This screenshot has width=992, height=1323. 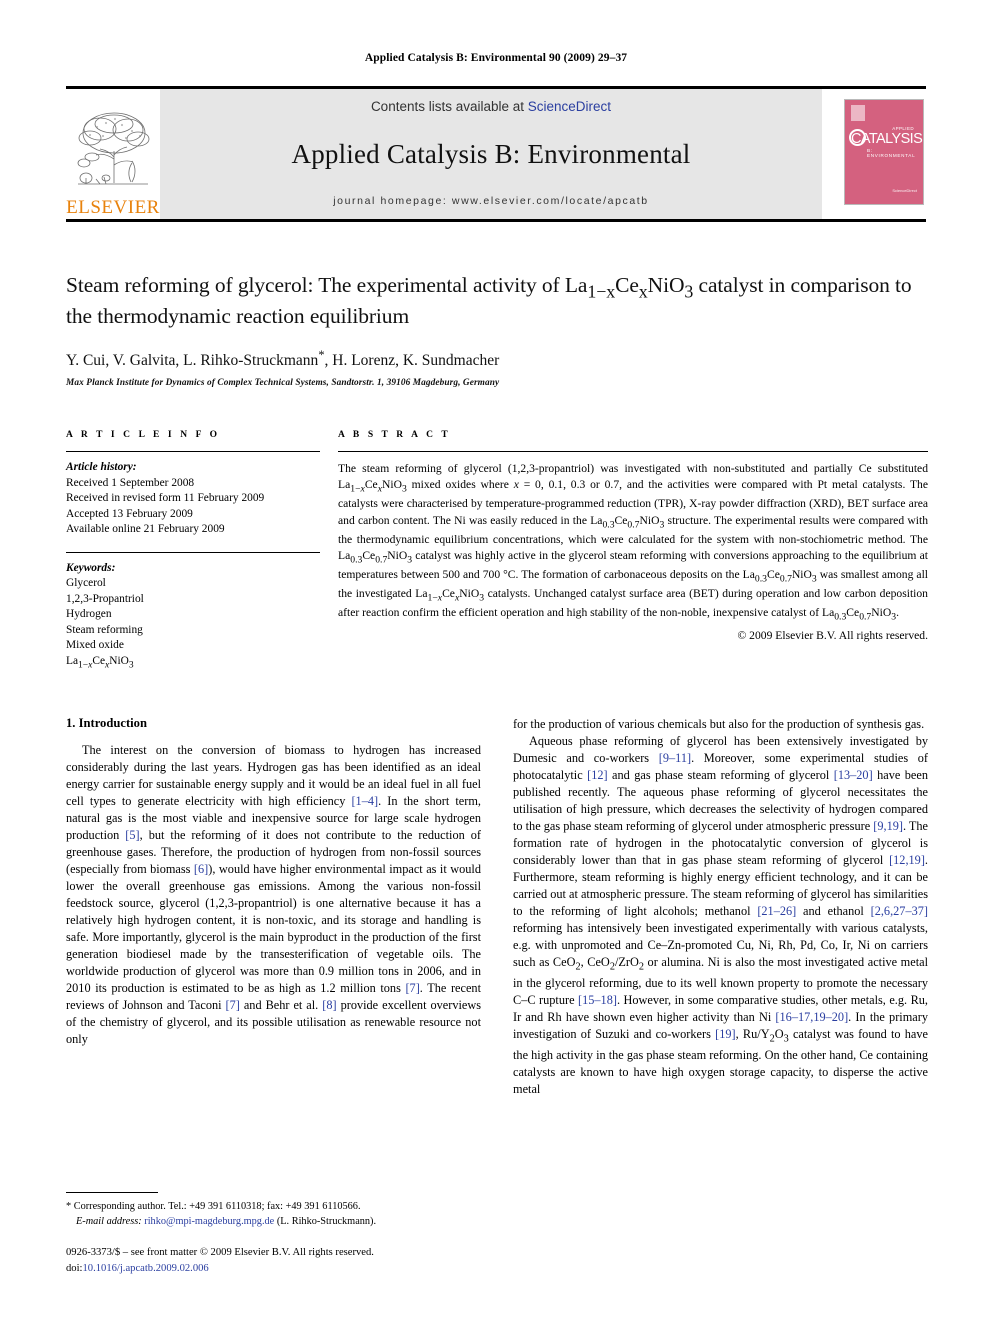 I want to click on doi-link: 10.1016/j.apcatb.2009.02.006, so click(x=145, y=1268).